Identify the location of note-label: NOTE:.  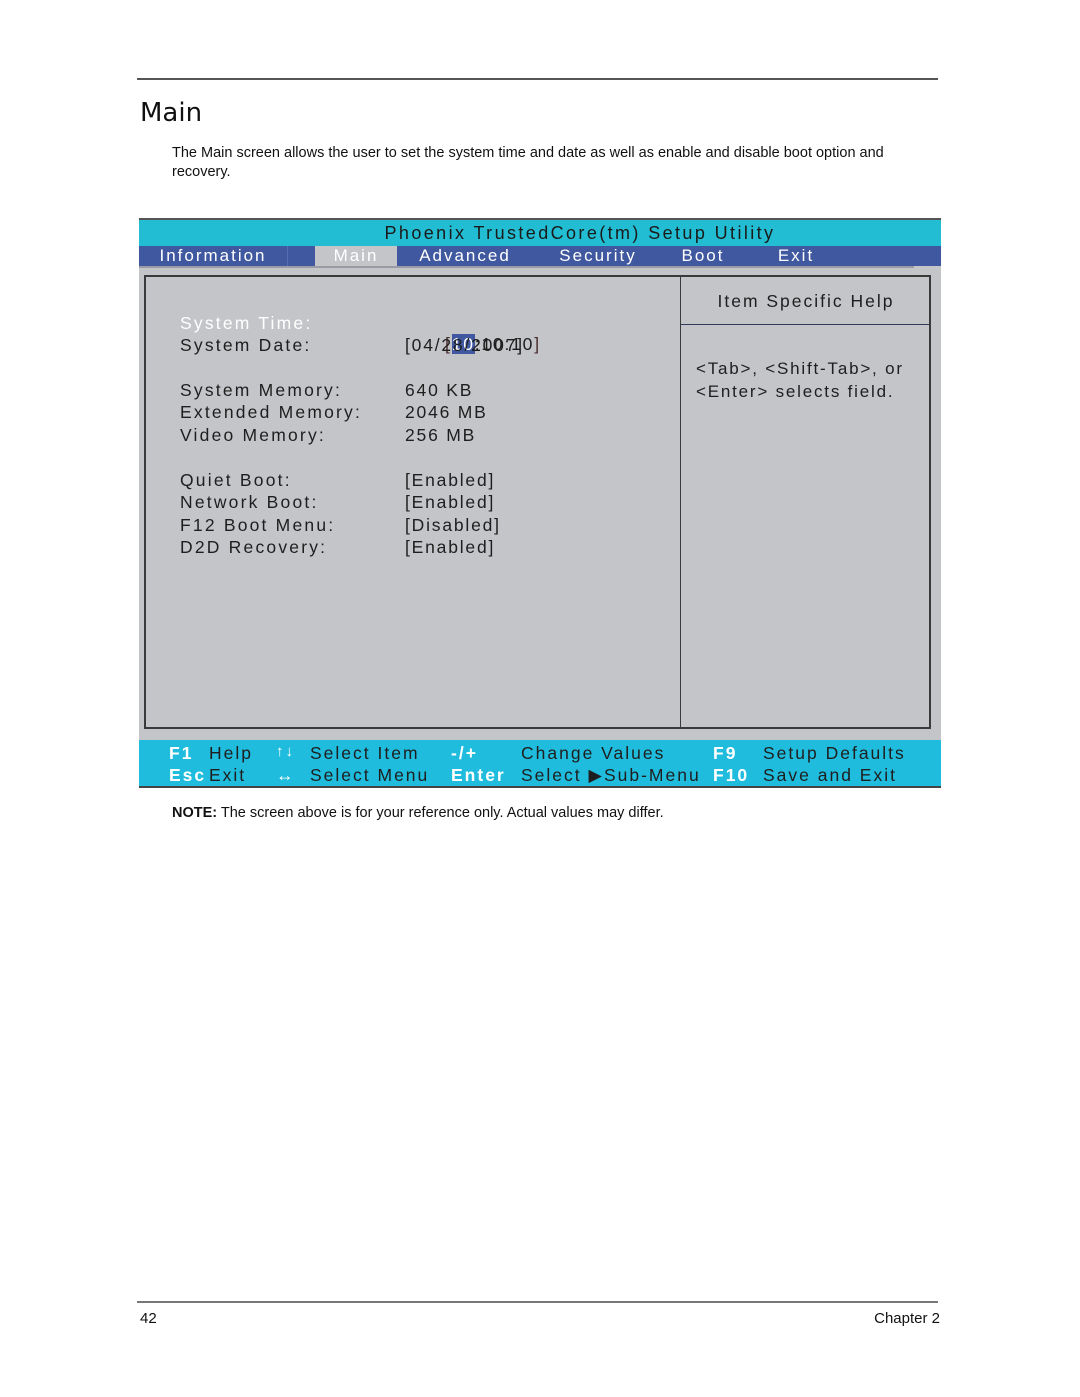
(195, 813).